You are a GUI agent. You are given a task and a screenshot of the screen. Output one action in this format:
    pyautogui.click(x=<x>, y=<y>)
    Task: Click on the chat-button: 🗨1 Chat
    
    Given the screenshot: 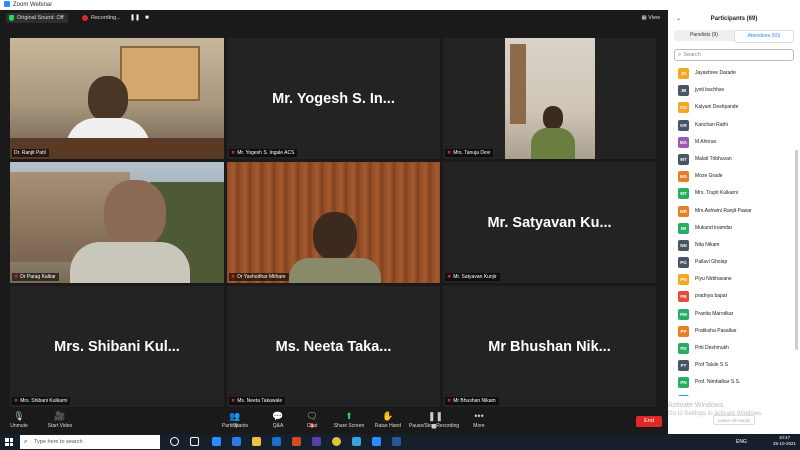 What is the action you would take?
    pyautogui.click(x=312, y=420)
    